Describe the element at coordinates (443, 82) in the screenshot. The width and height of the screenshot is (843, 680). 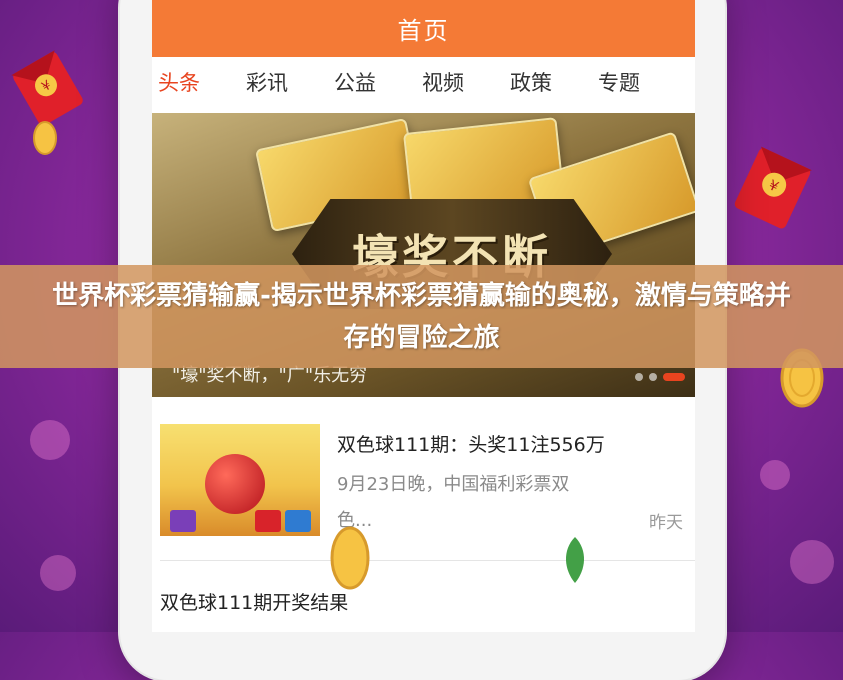
I see `tab-video: 视频` at that location.